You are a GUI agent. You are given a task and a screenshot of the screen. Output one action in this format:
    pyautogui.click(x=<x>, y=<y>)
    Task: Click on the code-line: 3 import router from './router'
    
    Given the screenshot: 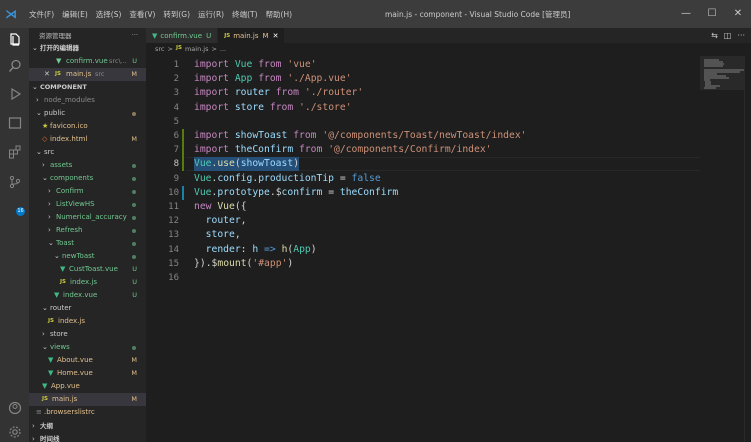 What is the action you would take?
    pyautogui.click(x=423, y=93)
    